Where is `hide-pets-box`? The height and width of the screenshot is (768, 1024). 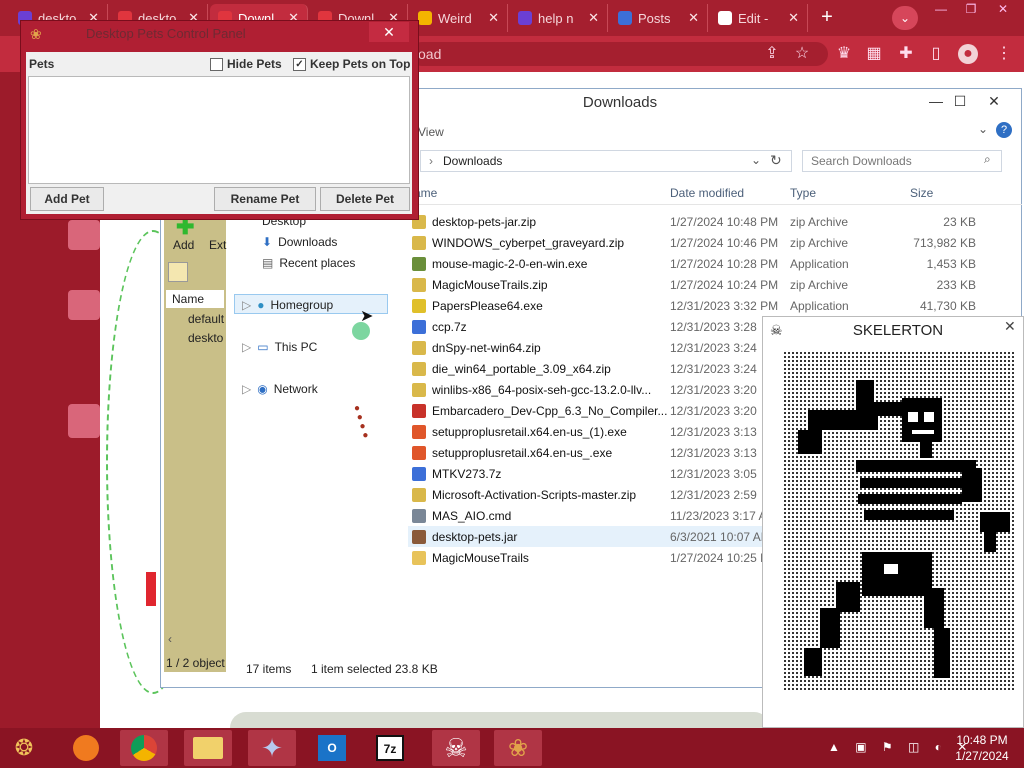
hide-pets-box is located at coordinates (216, 65).